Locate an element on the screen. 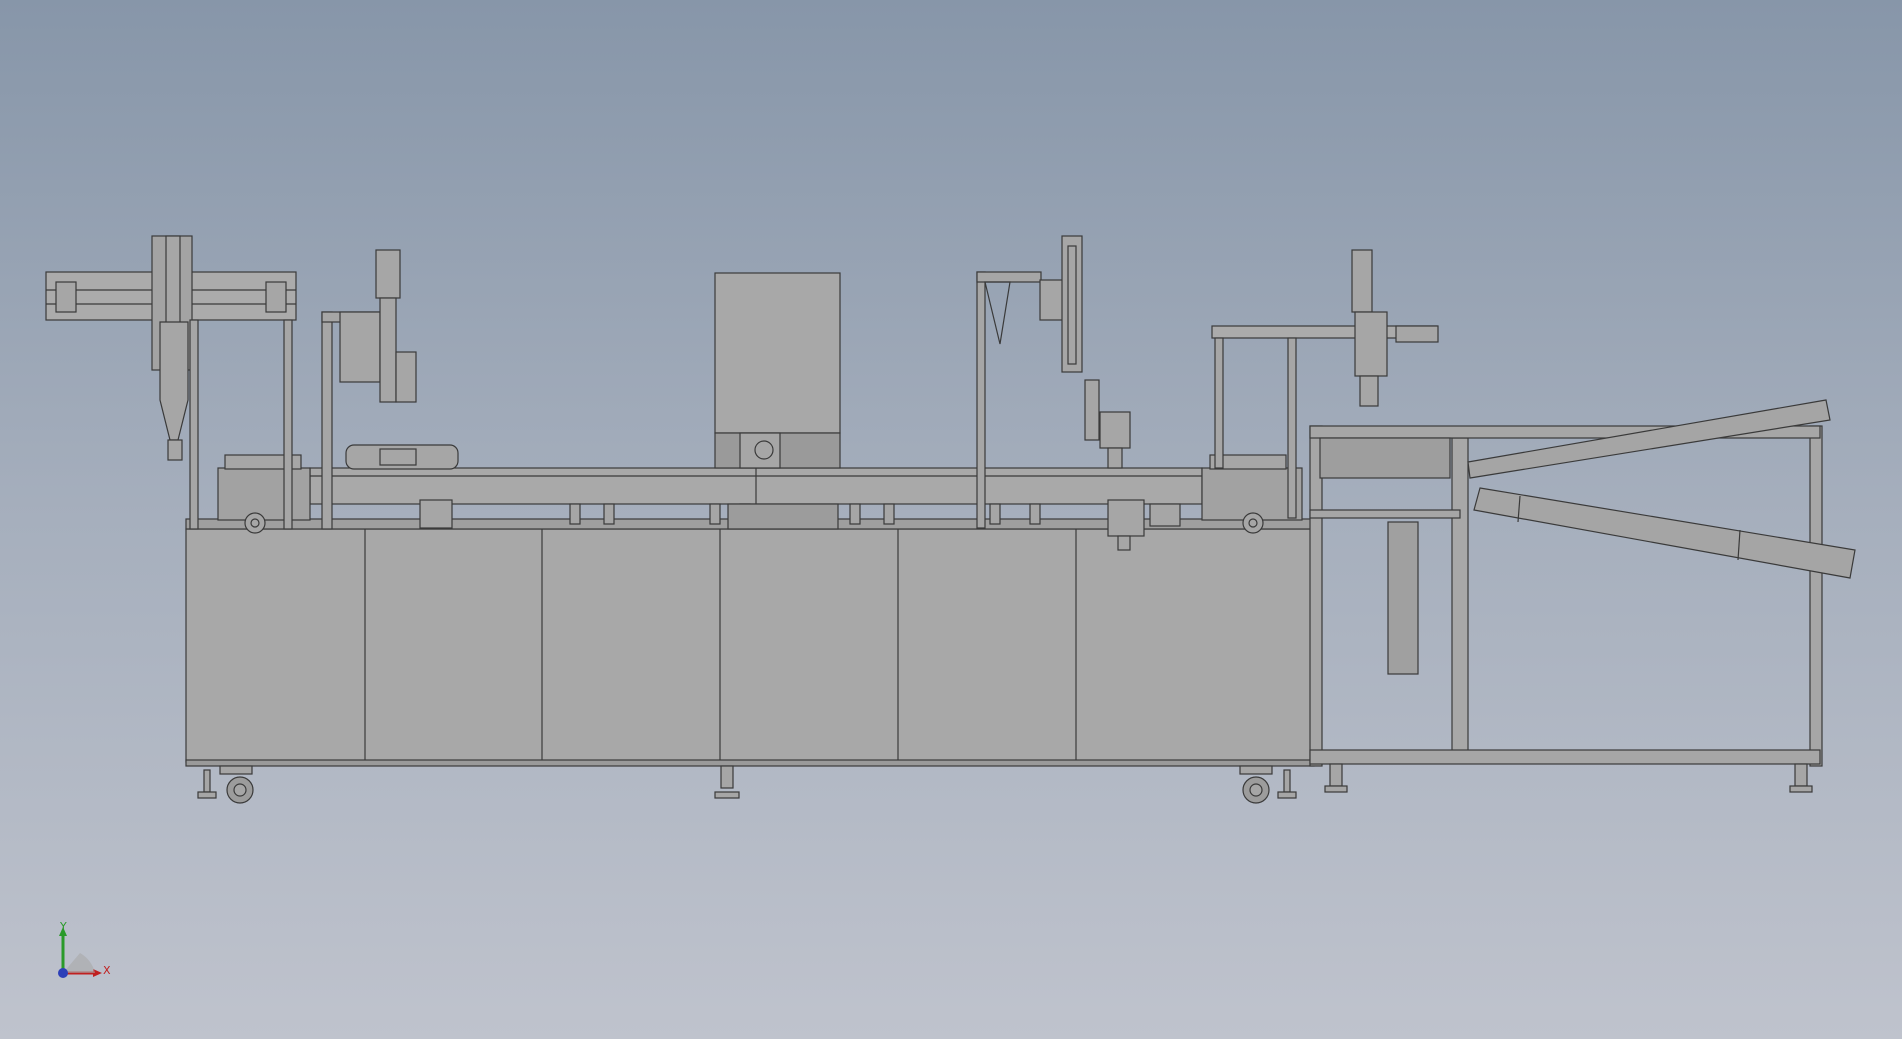  casters is located at coordinates (747, 784).